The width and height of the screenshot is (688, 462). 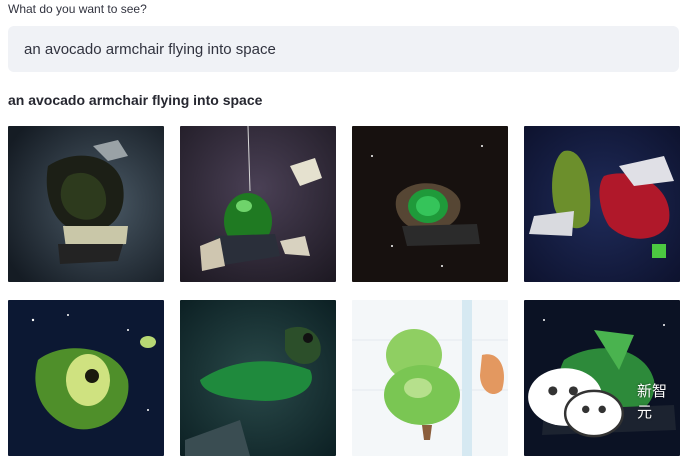 I want to click on prompt-input, so click(x=343, y=49).